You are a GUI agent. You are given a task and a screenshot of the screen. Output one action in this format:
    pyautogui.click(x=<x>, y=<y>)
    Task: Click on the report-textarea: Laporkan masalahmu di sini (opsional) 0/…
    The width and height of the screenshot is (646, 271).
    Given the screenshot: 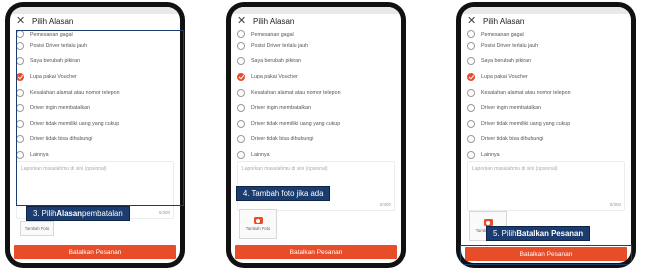 What is the action you would take?
    pyautogui.click(x=546, y=186)
    